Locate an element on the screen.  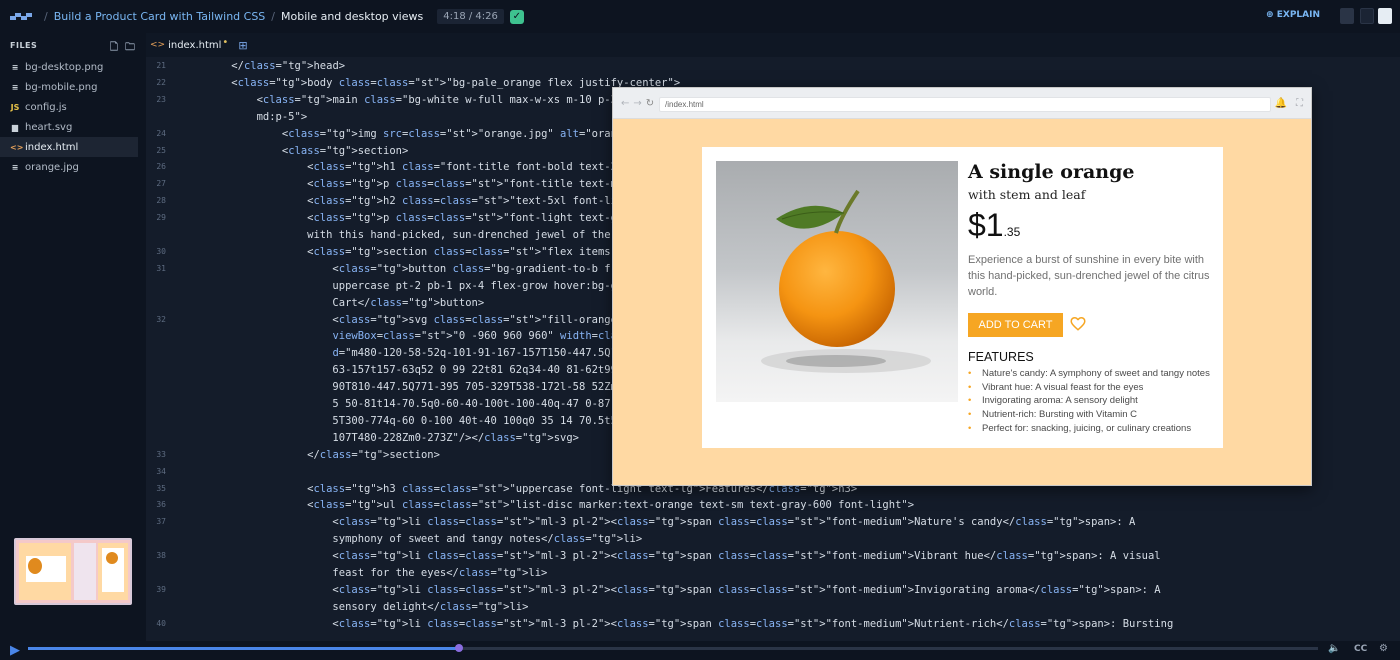
breadcrumb-course-link: Build a Product Card with Tailwind CSS is located at coordinates (160, 16).